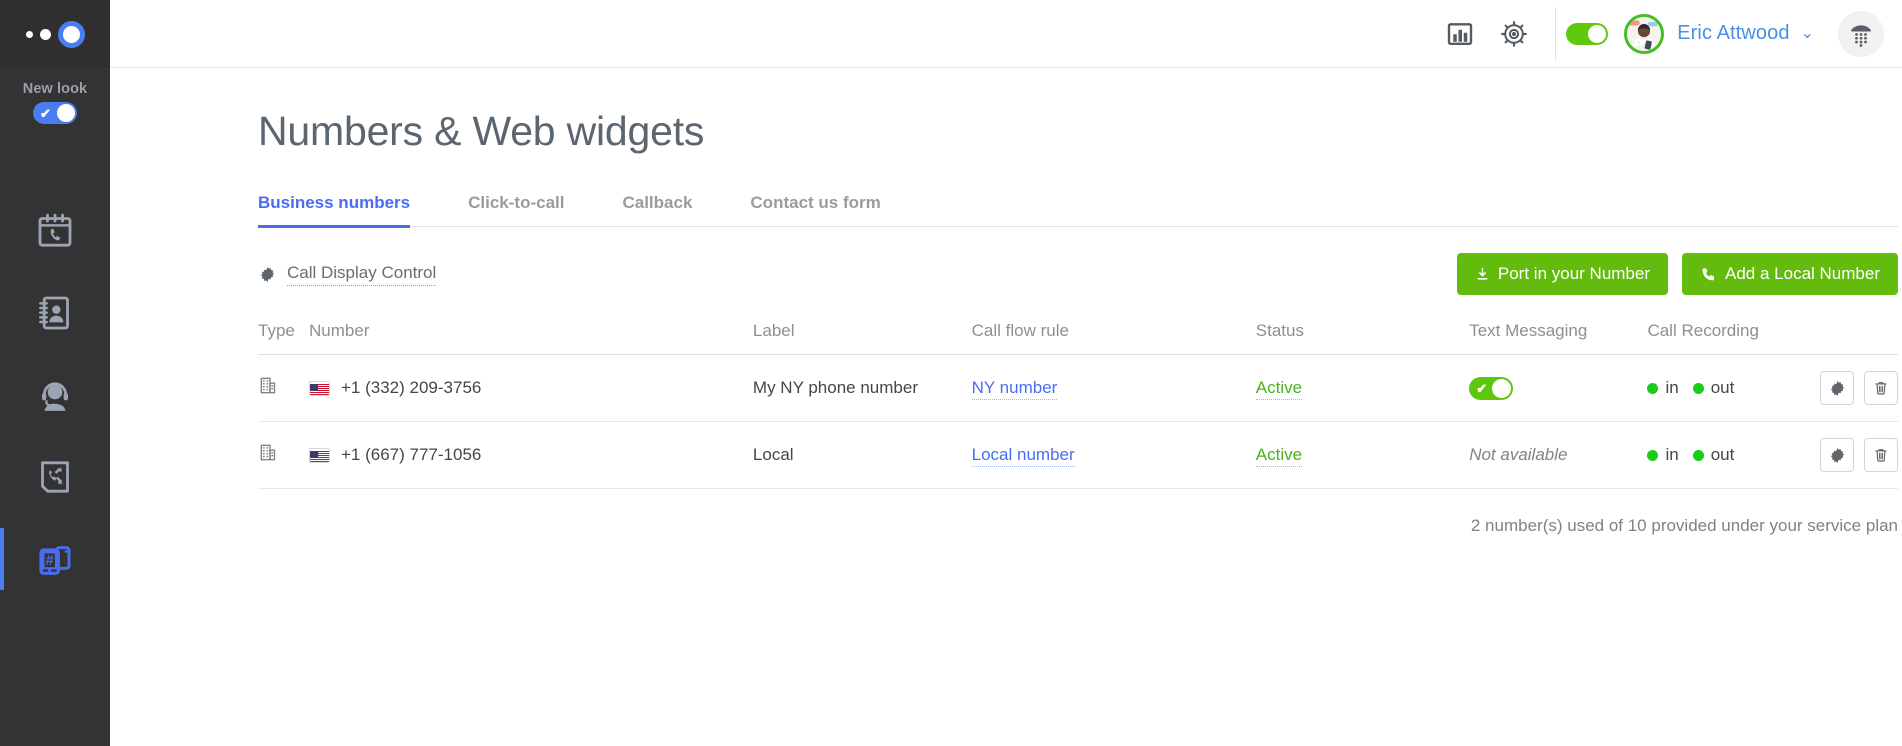  Describe the element at coordinates (1113, 455) in the screenshot. I see `cell-call-flow-rule: Local number` at that location.